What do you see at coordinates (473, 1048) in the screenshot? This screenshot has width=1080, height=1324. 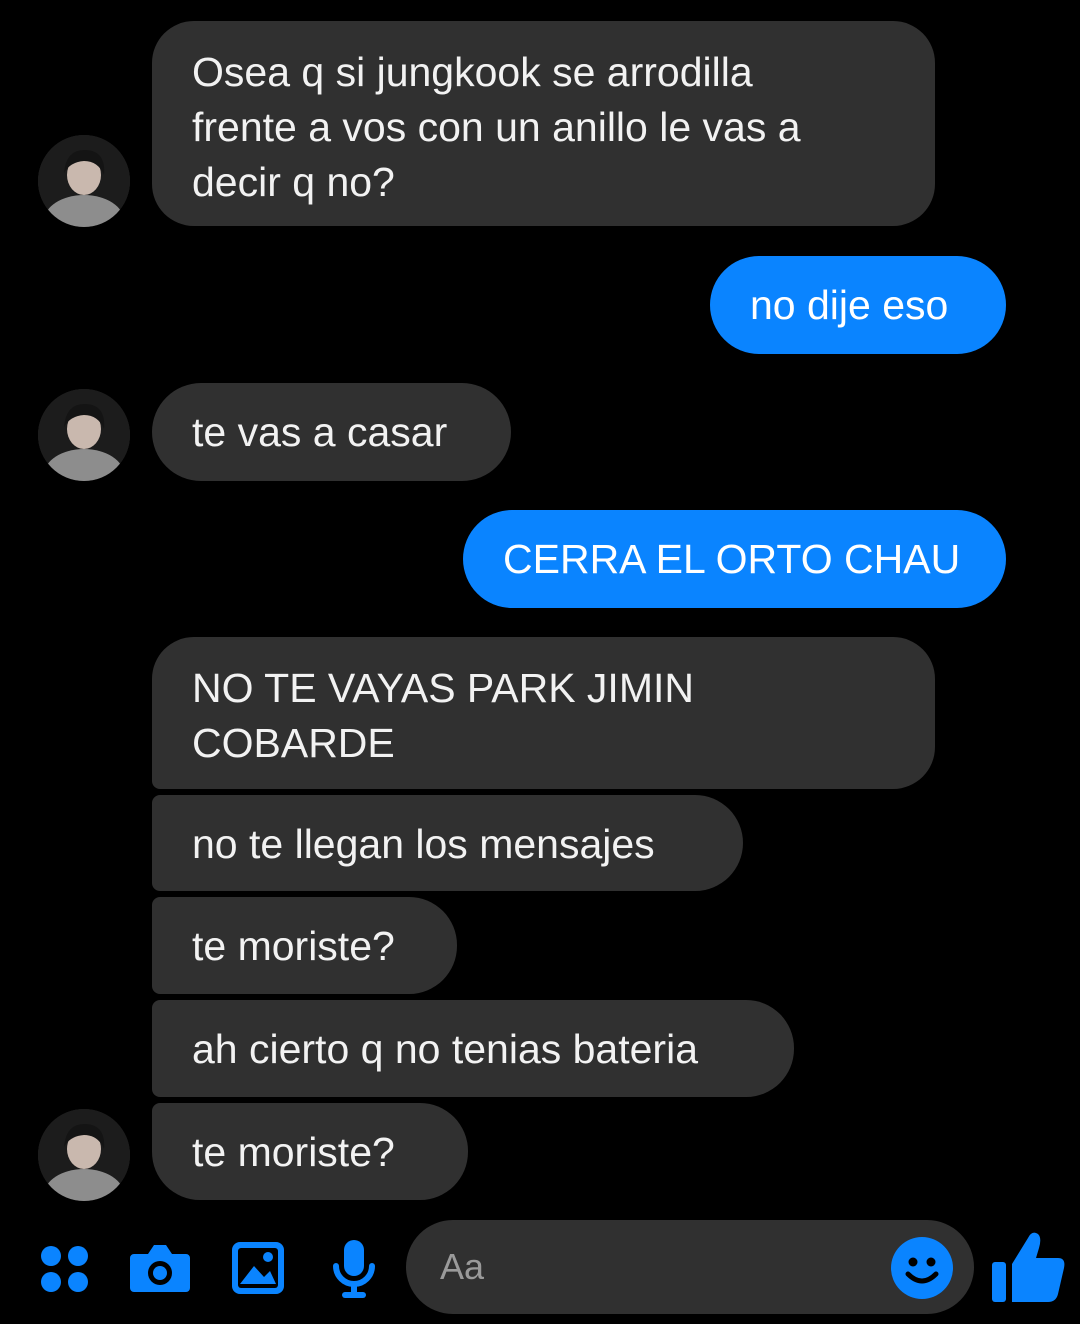 I see `message-bubble-incoming: ah cierto q no tenias bateria` at bounding box center [473, 1048].